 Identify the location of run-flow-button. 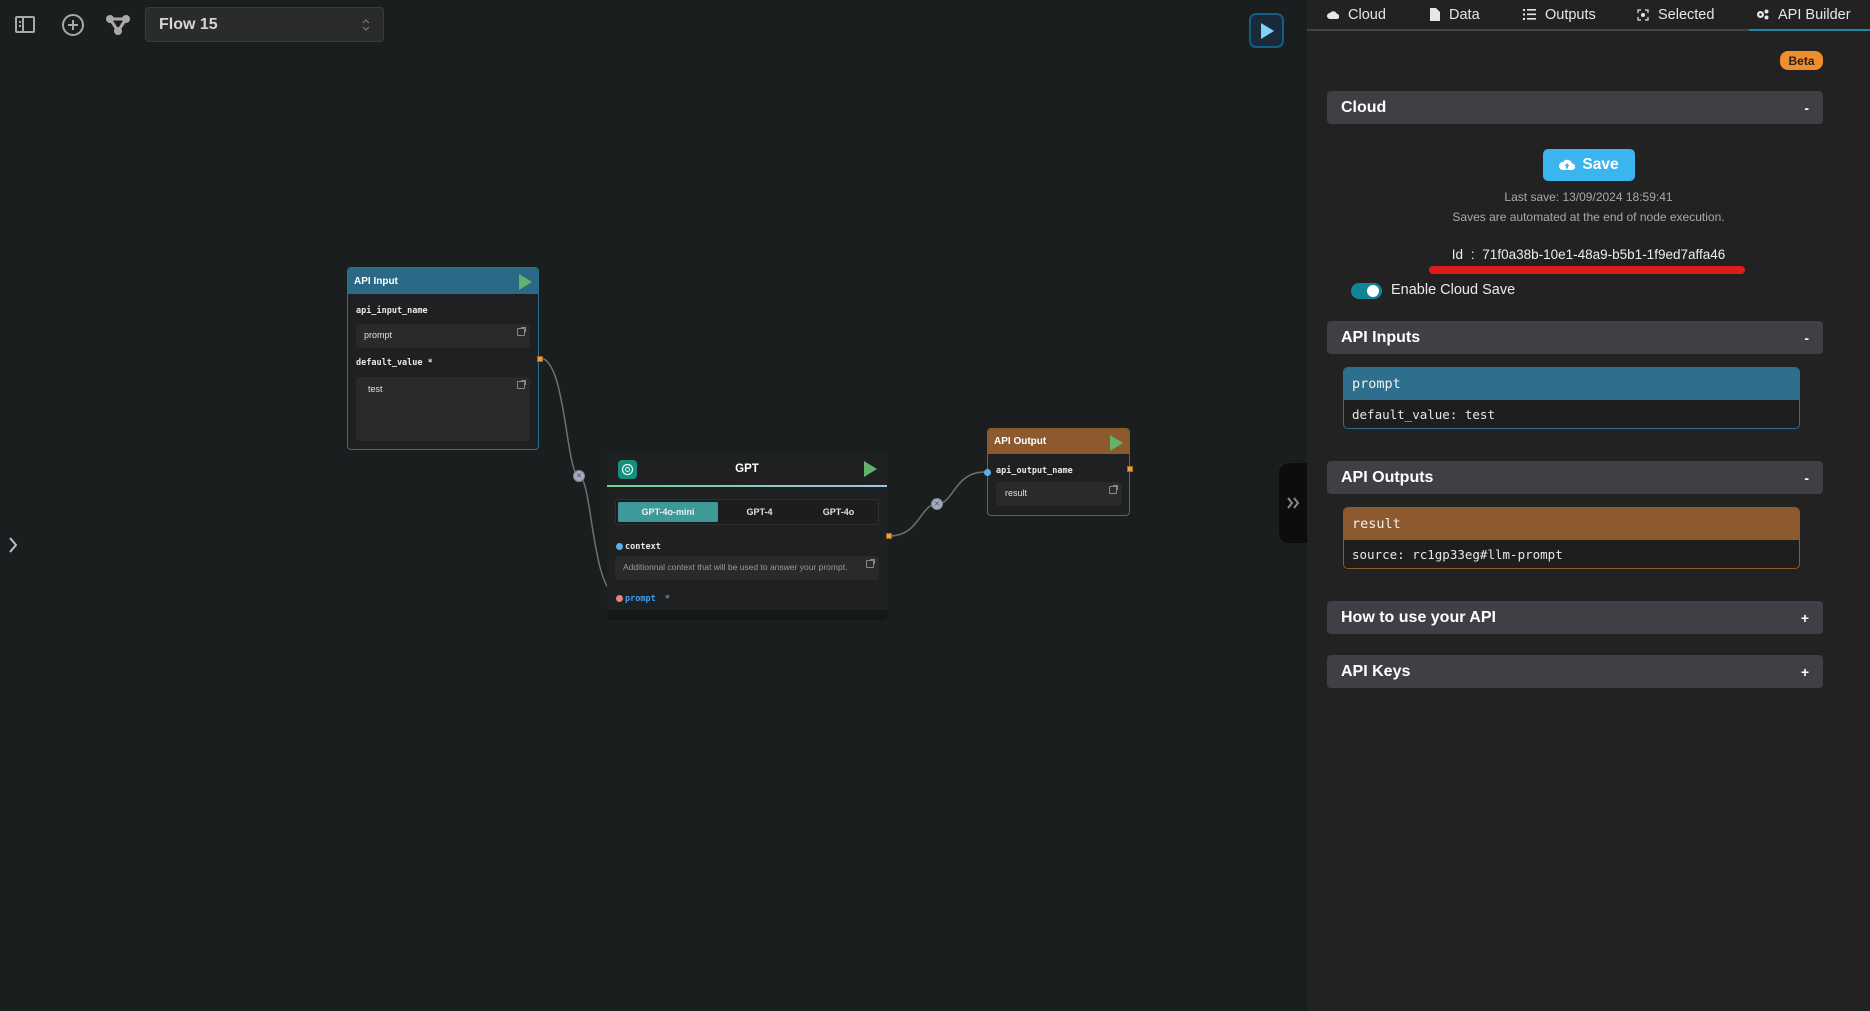
(1266, 30).